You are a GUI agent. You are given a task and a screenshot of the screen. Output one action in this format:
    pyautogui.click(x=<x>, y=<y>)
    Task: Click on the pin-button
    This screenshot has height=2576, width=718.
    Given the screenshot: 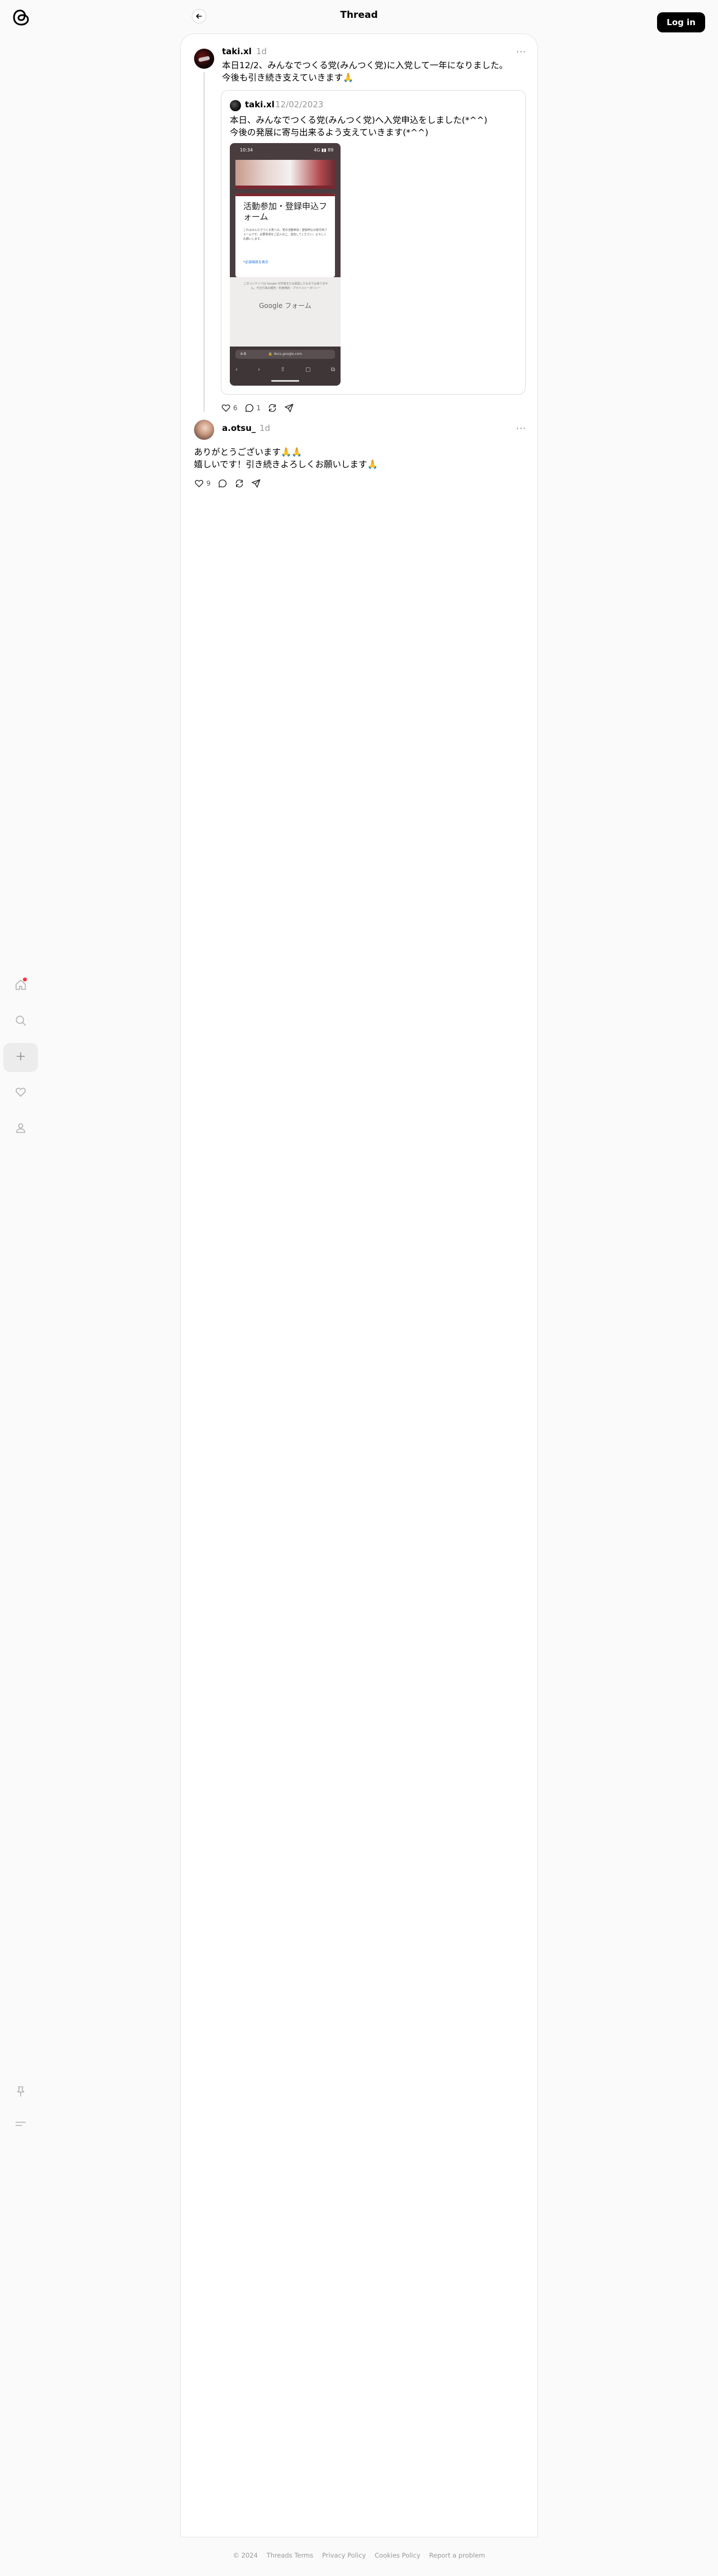 What is the action you would take?
    pyautogui.click(x=20, y=2092)
    